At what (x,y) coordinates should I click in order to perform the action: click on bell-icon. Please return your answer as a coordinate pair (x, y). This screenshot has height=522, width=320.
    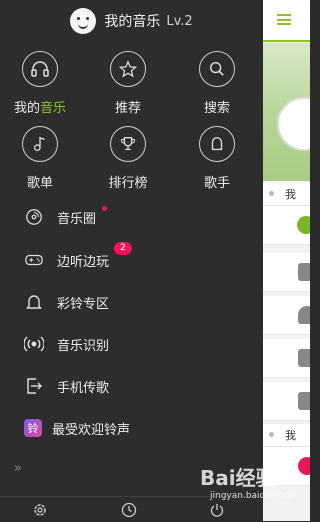
    Looking at the image, I should click on (34, 302).